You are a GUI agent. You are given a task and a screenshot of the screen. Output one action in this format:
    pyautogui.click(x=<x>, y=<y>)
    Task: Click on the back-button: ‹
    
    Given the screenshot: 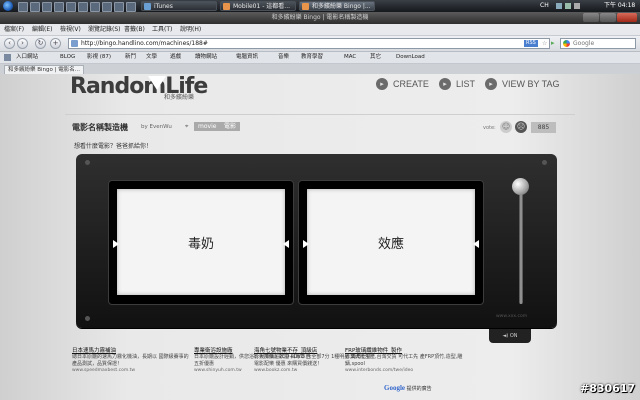 What is the action you would take?
    pyautogui.click(x=9, y=43)
    